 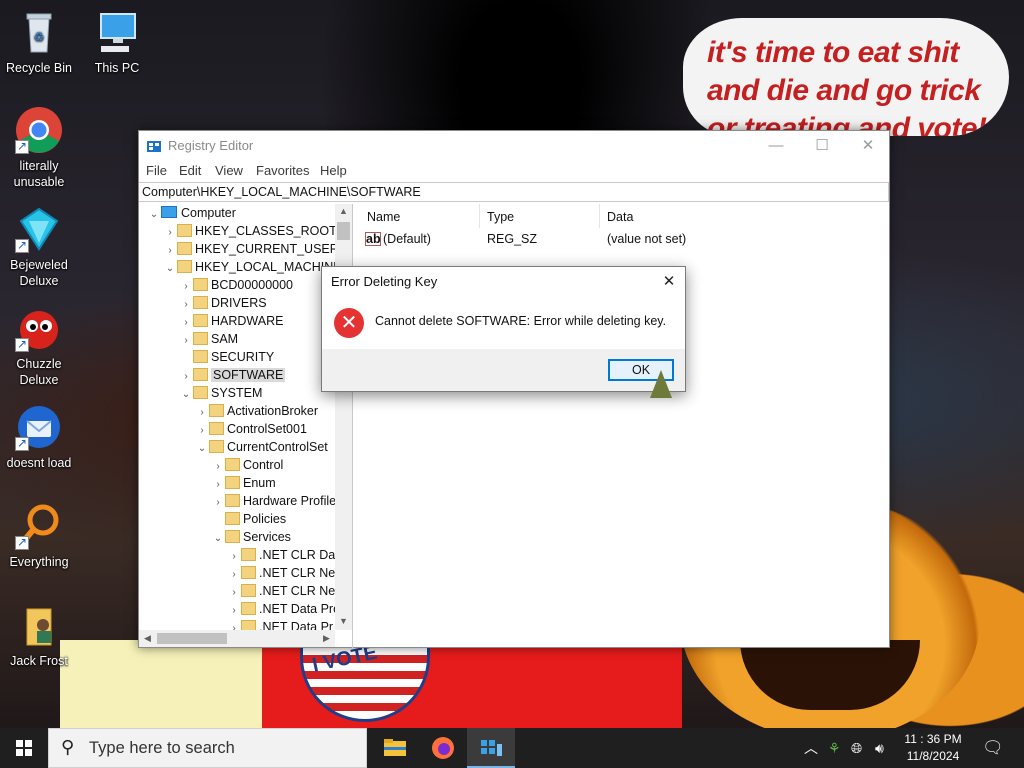 What do you see at coordinates (349, 323) in the screenshot?
I see `error-icon: ✕` at bounding box center [349, 323].